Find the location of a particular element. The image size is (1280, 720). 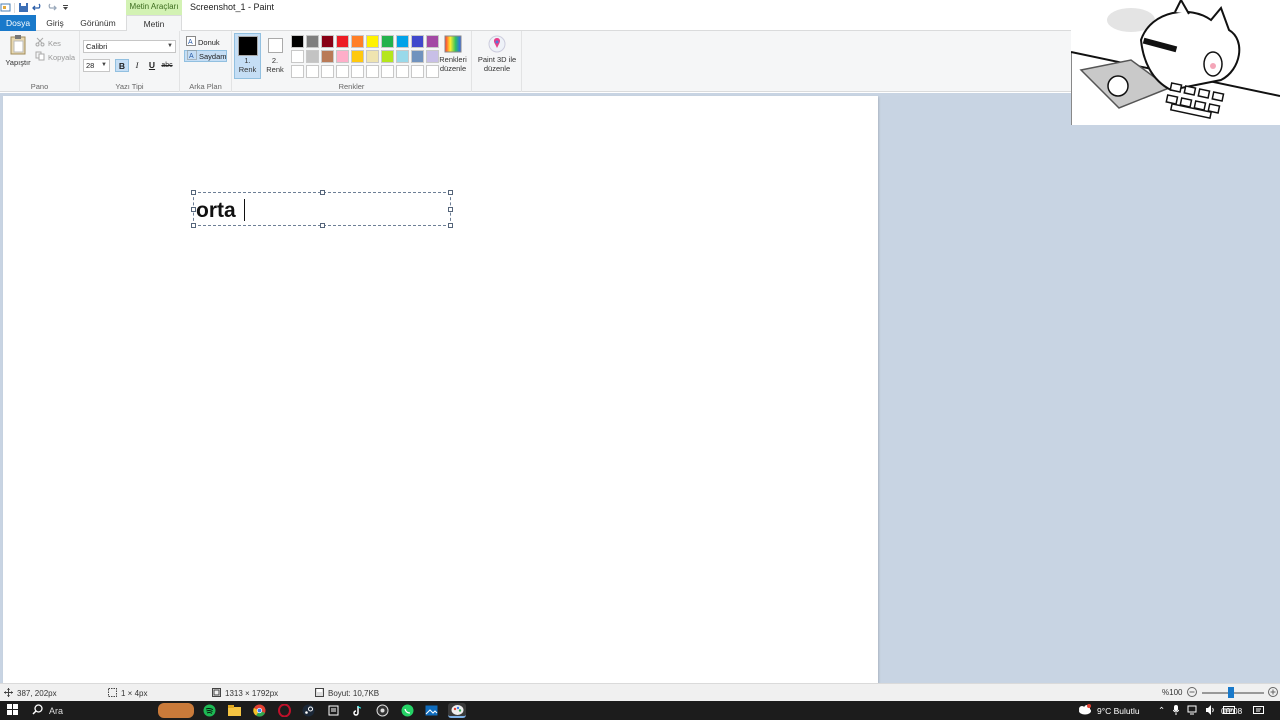

volume-icon is located at coordinates (1210, 710).